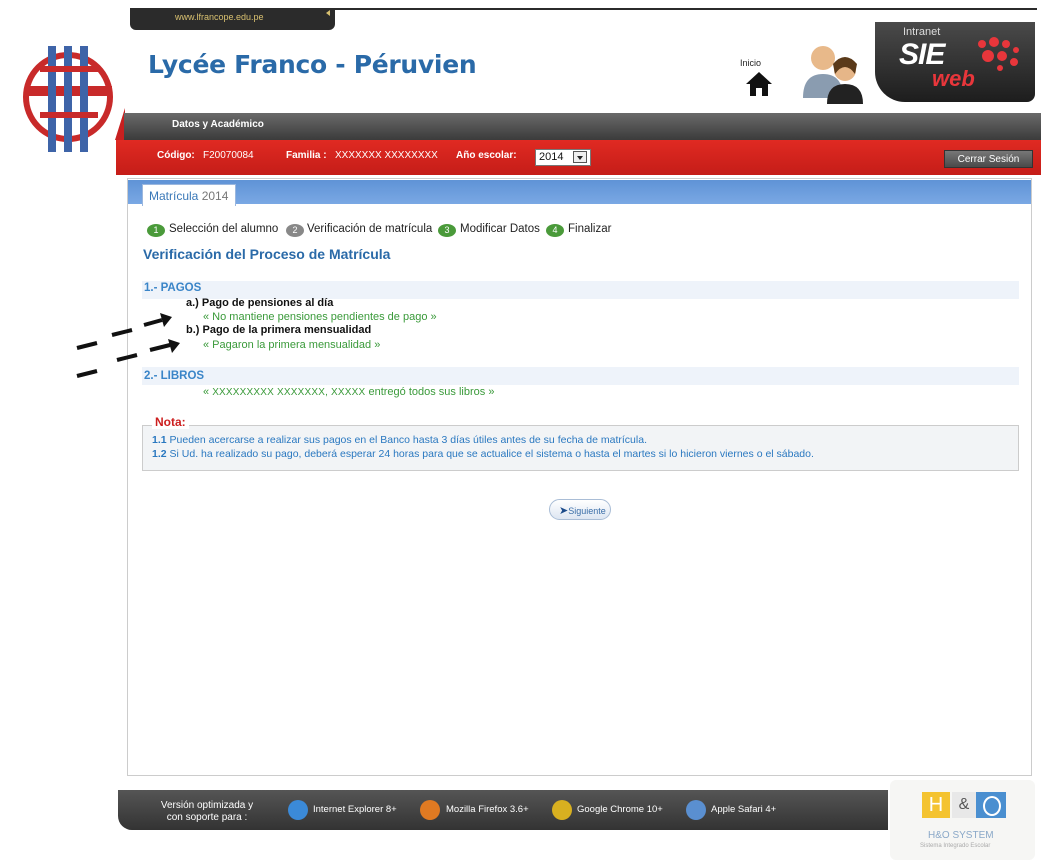 This screenshot has height=864, width=1045. Describe the element at coordinates (953, 78) in the screenshot. I see `sie-web-label: web` at that location.